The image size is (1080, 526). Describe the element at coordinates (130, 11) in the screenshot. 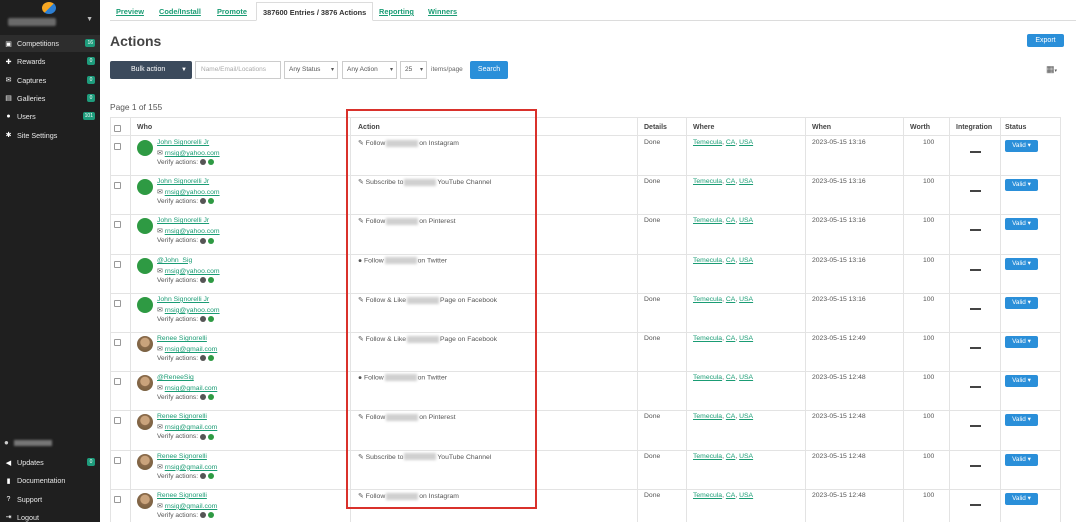

I see `tab-preview: Preview` at that location.